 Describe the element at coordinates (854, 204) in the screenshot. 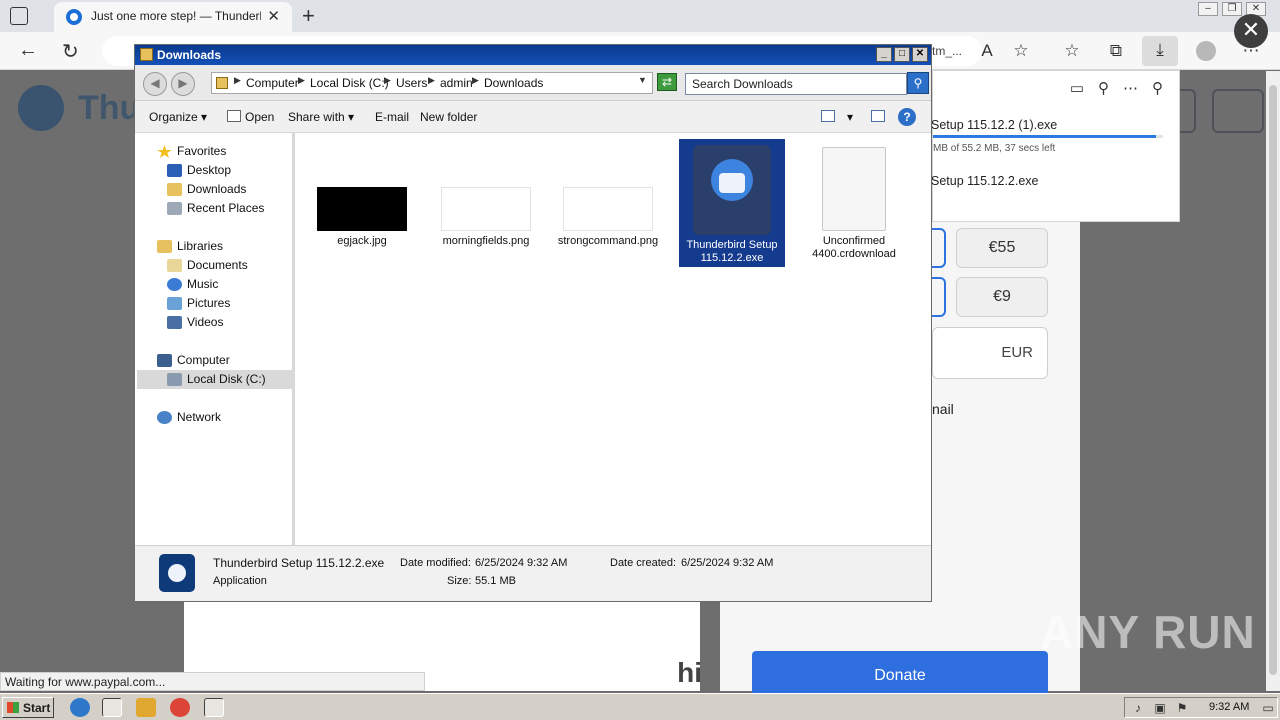

I see `file-item-crdownload: Unconfirmed 4400.crdownload` at that location.